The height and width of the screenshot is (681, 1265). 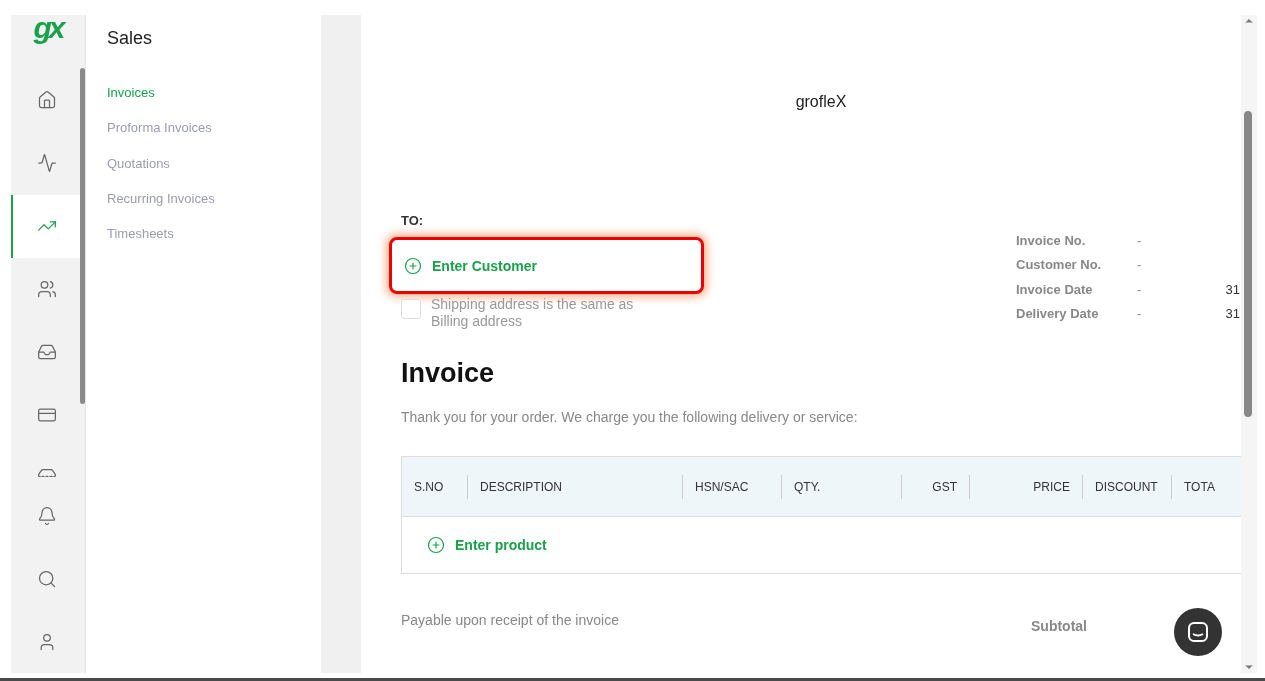 What do you see at coordinates (46, 100) in the screenshot?
I see `home-icon` at bounding box center [46, 100].